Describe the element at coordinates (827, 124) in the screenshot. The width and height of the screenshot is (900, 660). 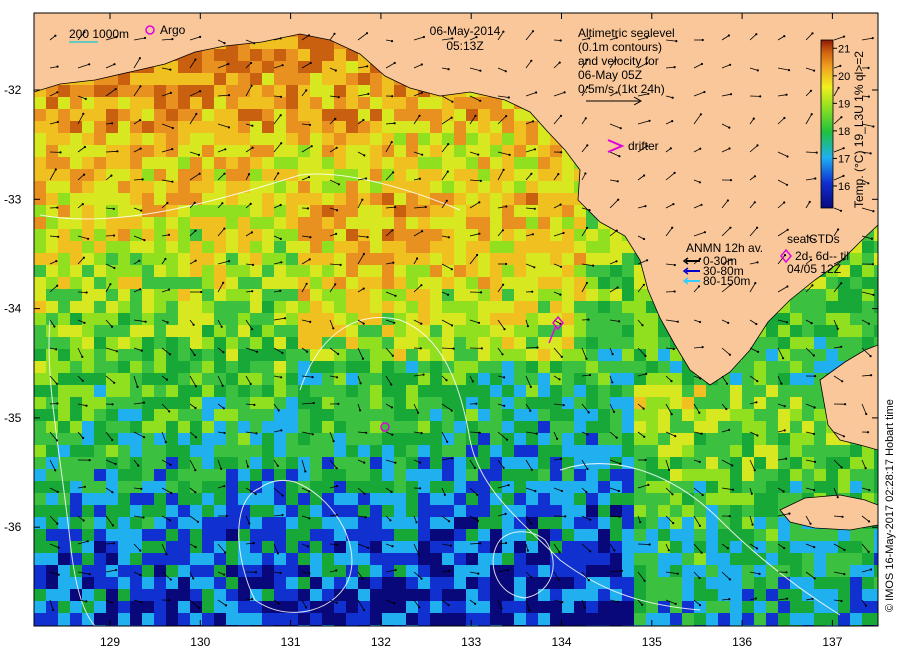
I see `colorbar-gradient` at that location.